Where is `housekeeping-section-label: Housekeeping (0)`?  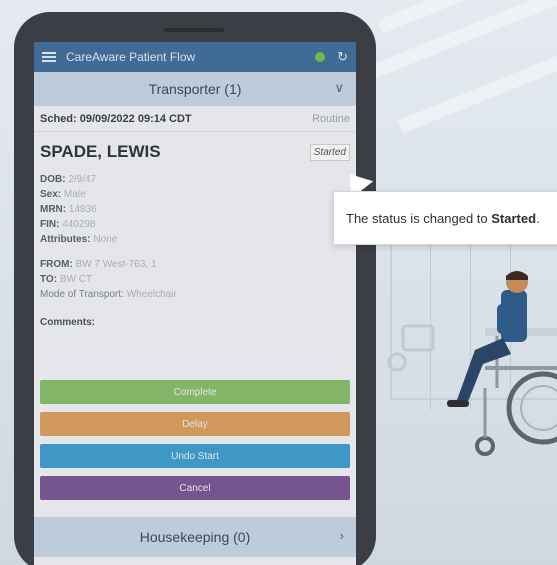
housekeeping-section-label: Housekeeping (0) is located at coordinates (195, 537).